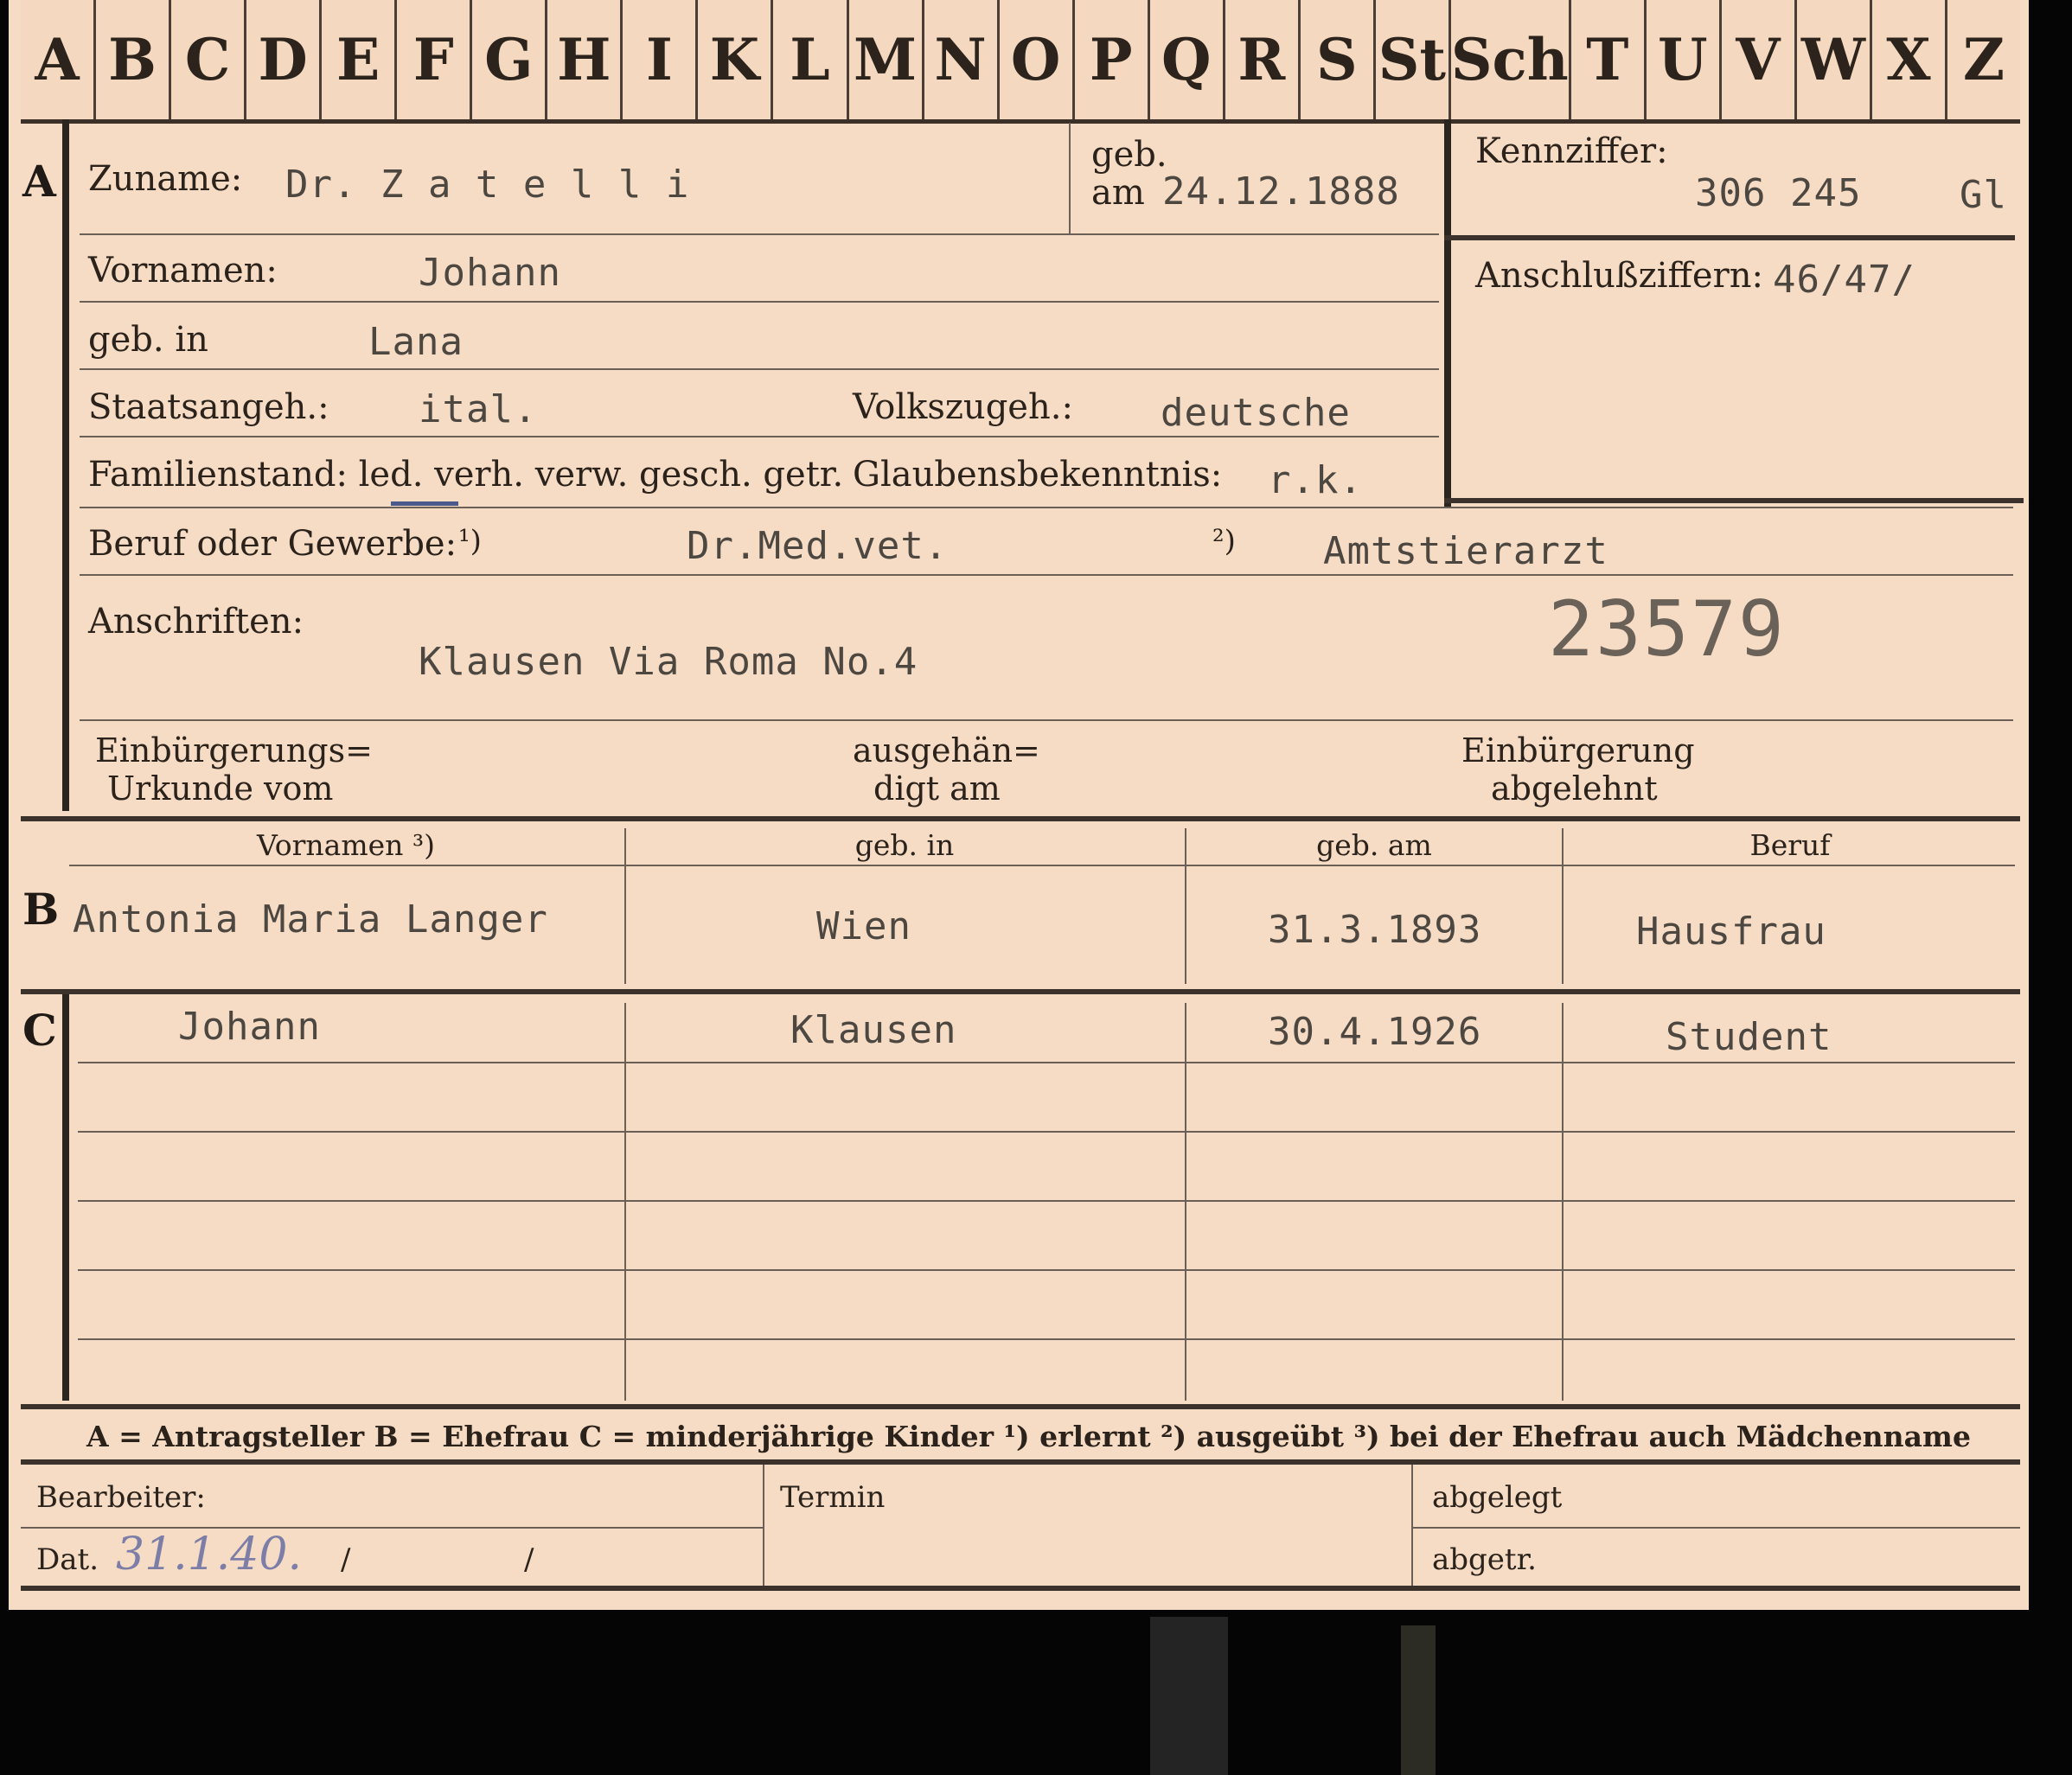 The width and height of the screenshot is (2072, 1775). I want to click on date-label: Dat., so click(67, 1559).